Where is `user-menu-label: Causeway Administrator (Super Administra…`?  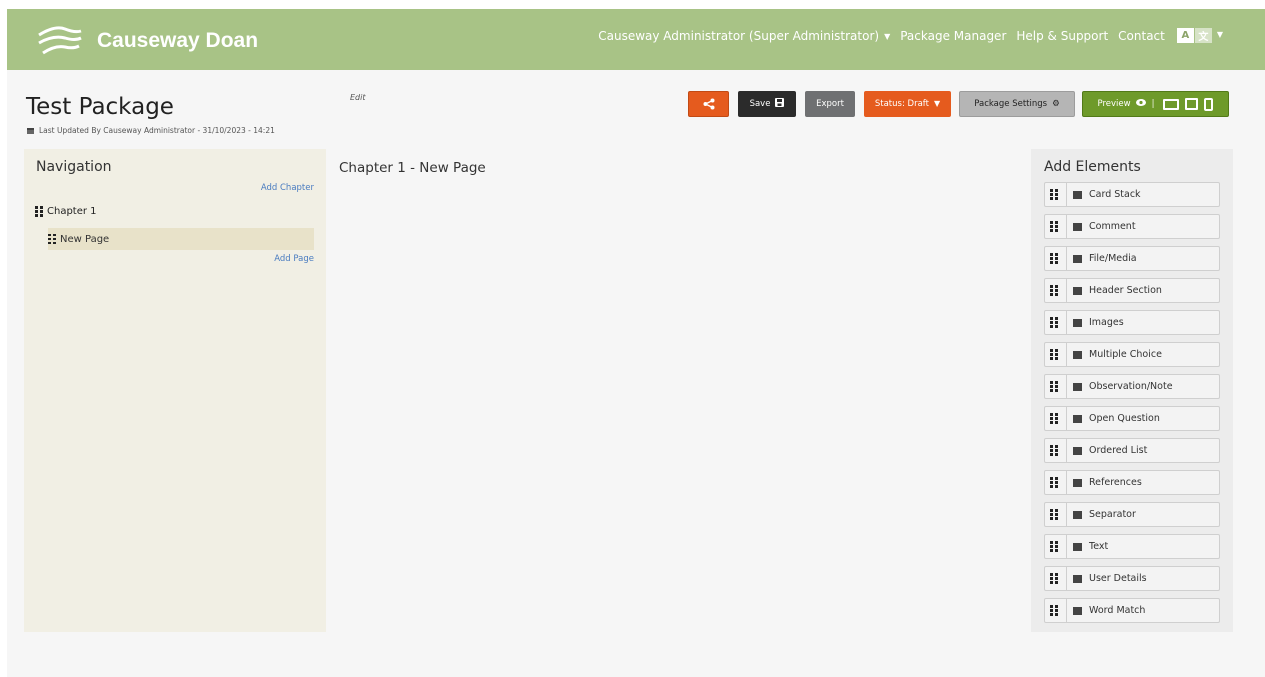
user-menu-label: Causeway Administrator (Super Administra… is located at coordinates (739, 35).